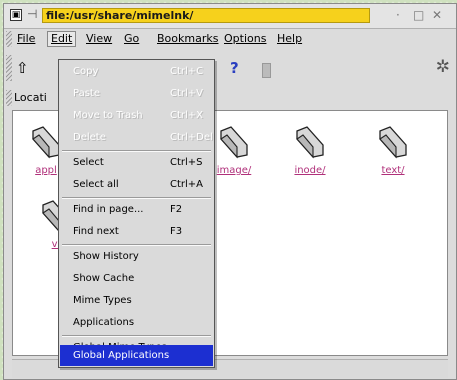  Describe the element at coordinates (138, 115) in the screenshot. I see `menu-item-move-to-trash: Move to Trash Ctrl+X` at that location.